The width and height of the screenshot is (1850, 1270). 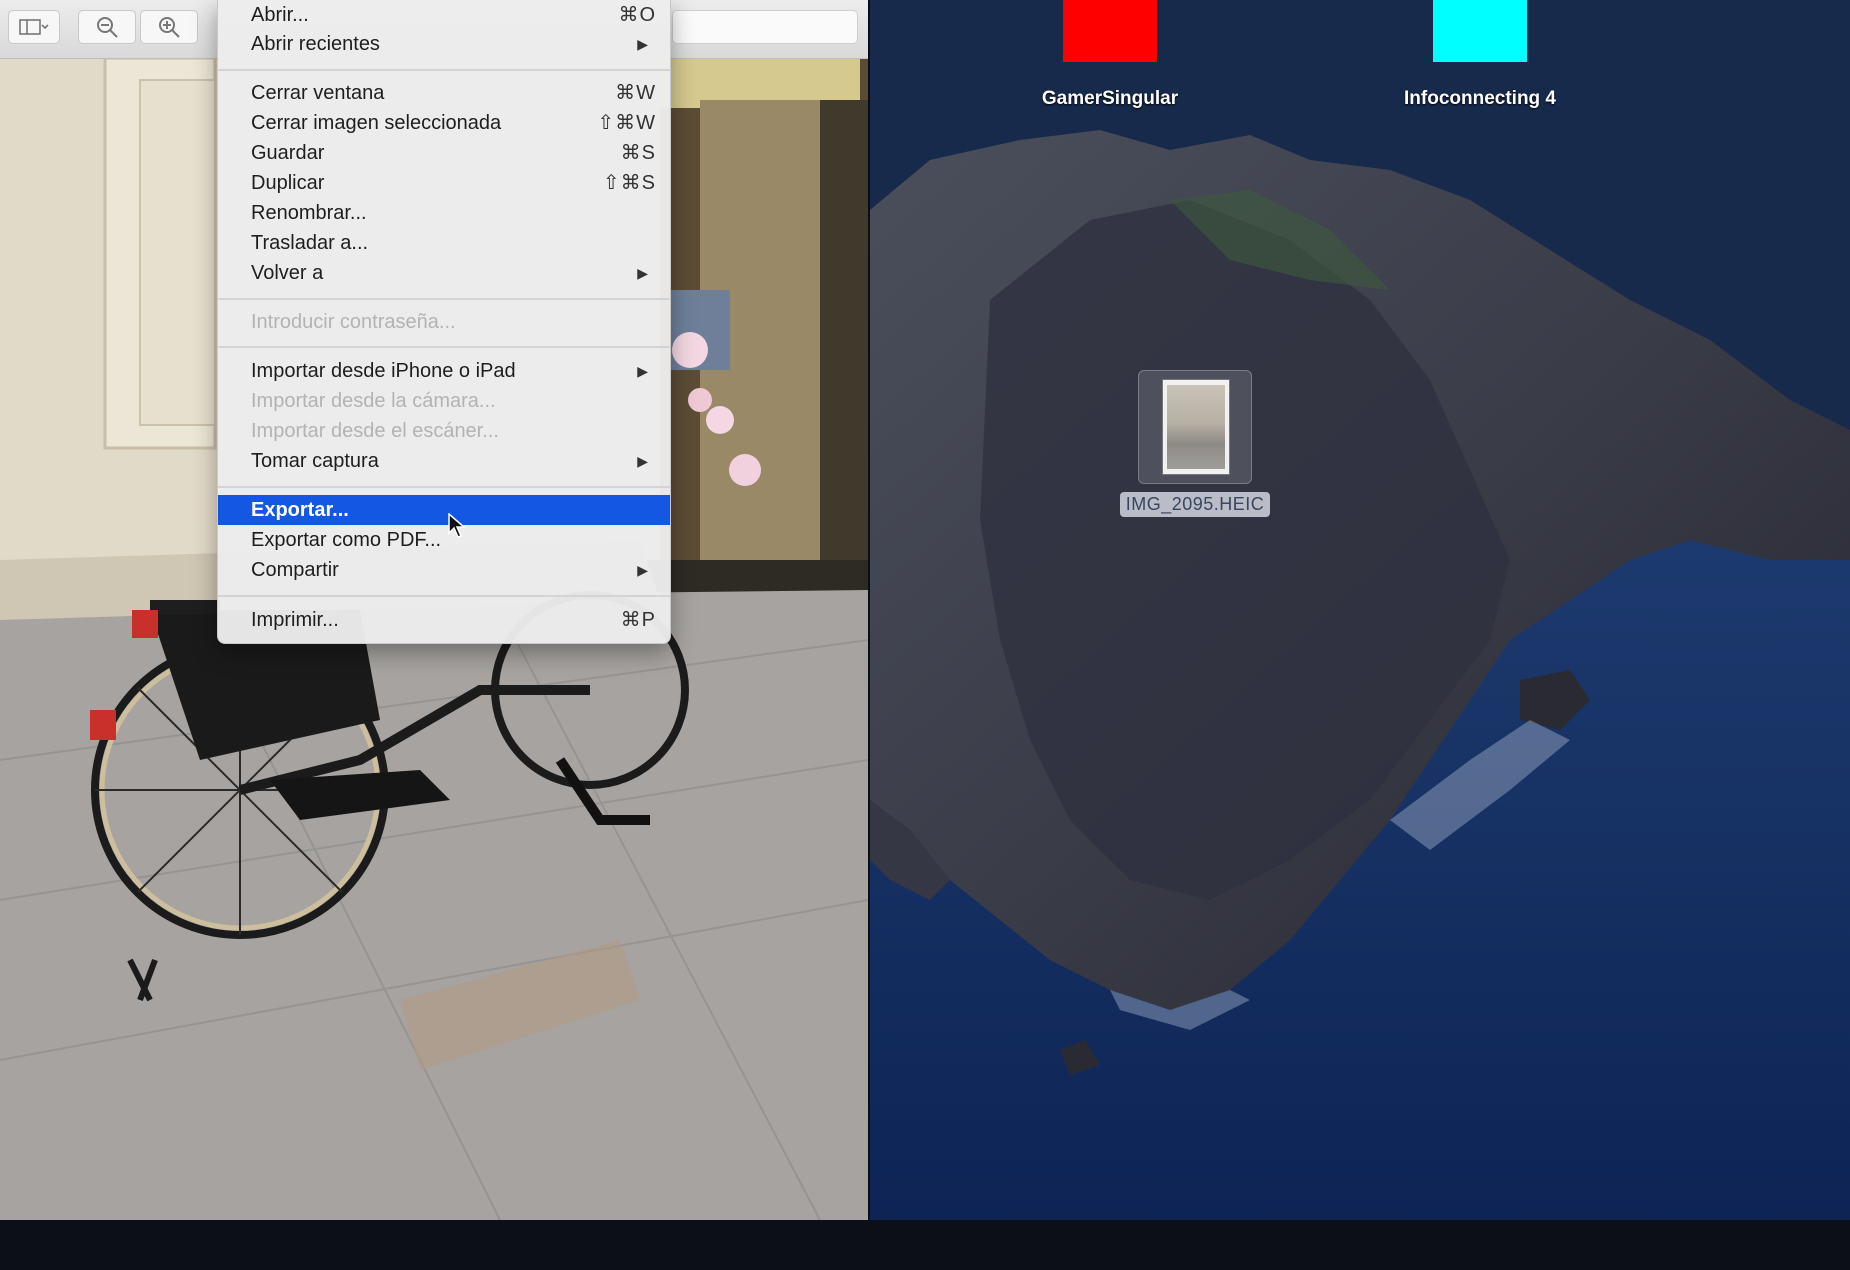 I want to click on menu-item-cerrar-imagen: Cerrar imagen seleccionada ⇧⌘W, so click(x=444, y=123).